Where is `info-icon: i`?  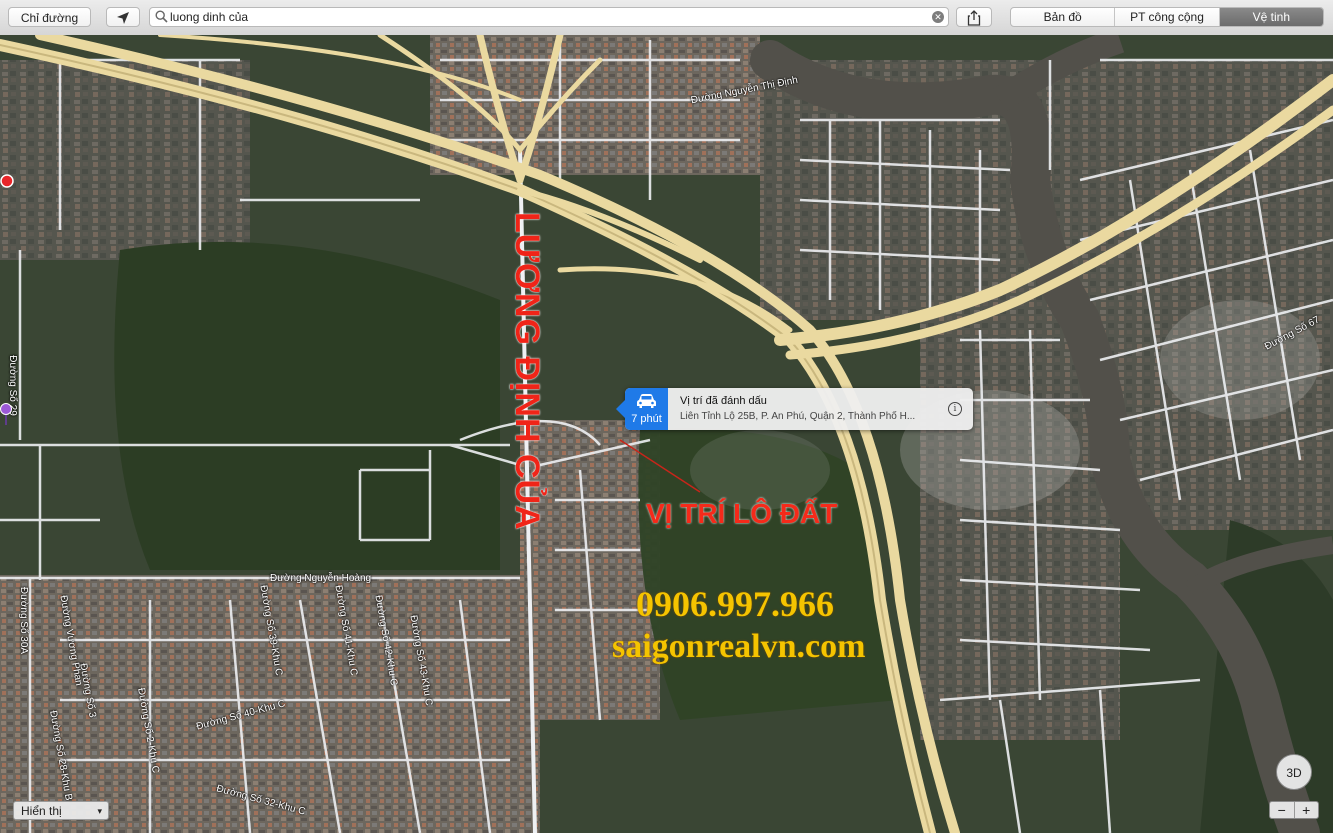
info-icon: i is located at coordinates (955, 409).